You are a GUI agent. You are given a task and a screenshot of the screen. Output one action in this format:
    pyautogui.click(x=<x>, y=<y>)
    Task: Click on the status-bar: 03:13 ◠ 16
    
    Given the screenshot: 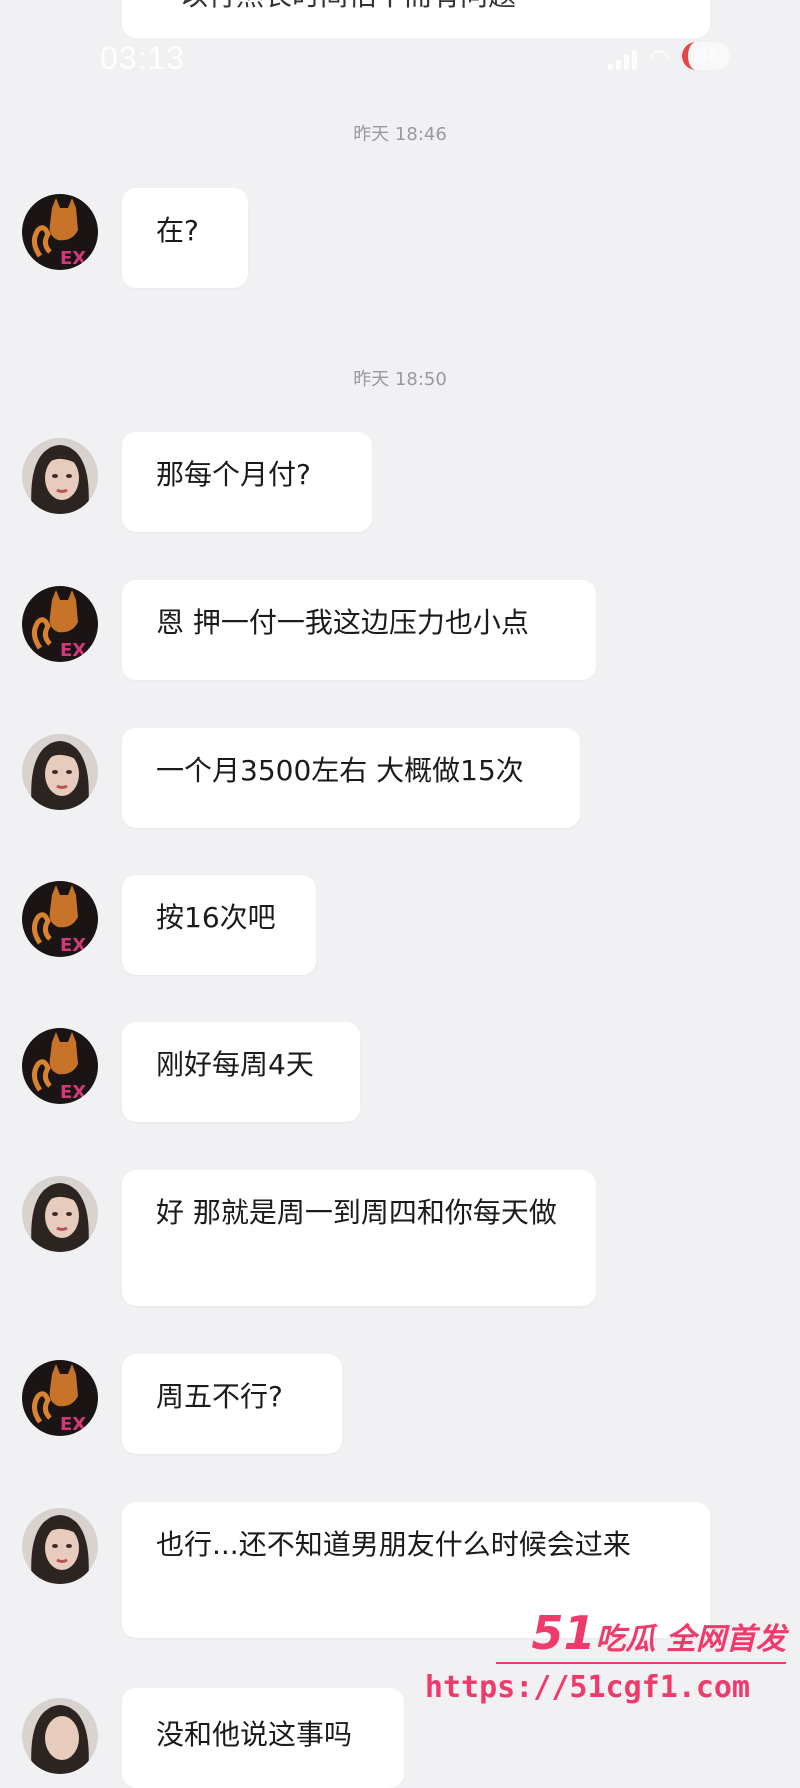 What is the action you would take?
    pyautogui.click(x=415, y=58)
    